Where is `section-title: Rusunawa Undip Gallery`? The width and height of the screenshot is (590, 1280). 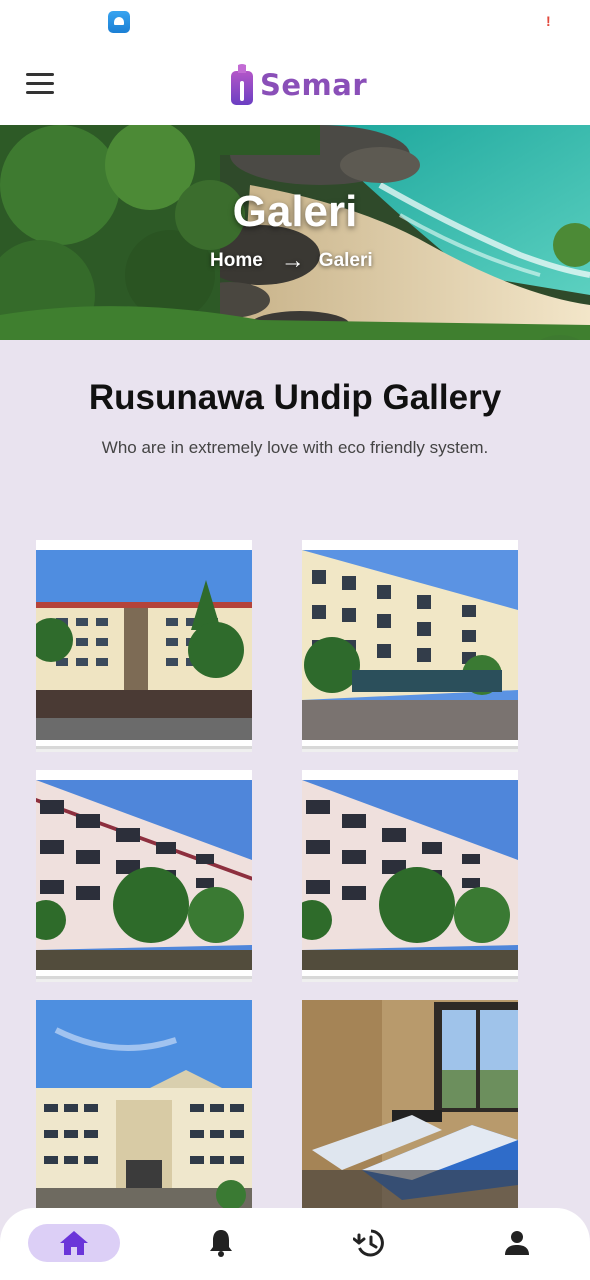 section-title: Rusunawa Undip Gallery is located at coordinates (295, 397).